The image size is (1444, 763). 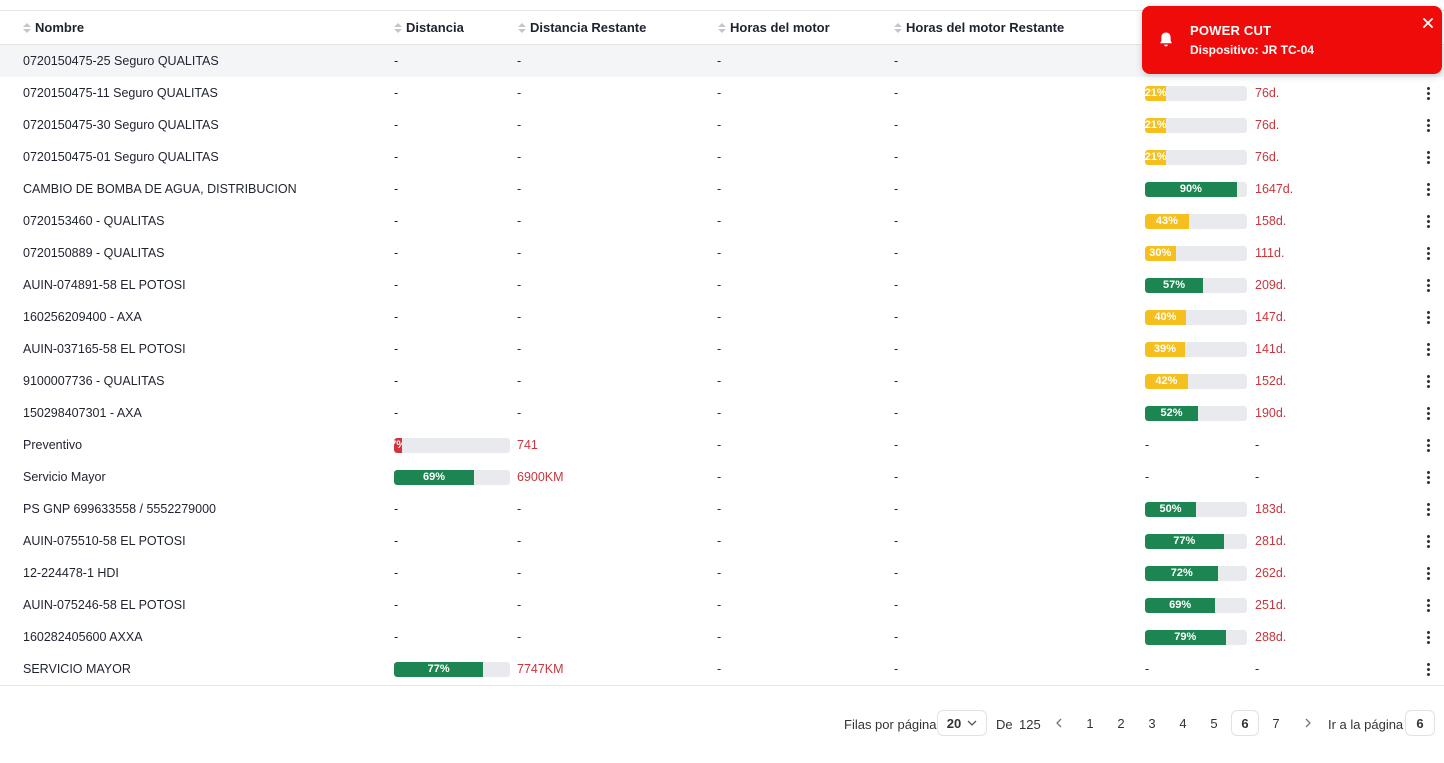 What do you see at coordinates (722, 605) in the screenshot?
I see `table-row: AUIN-075246-58 EL POTOSI - - - - 69% 251d.` at bounding box center [722, 605].